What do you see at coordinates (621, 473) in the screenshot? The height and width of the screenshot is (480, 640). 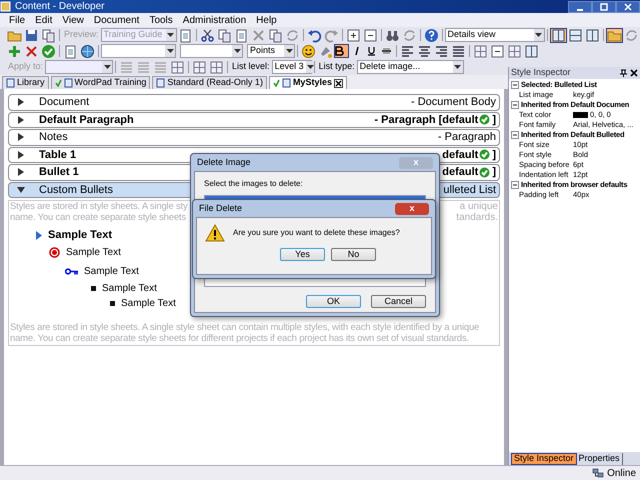 I see `status-text: Online` at bounding box center [621, 473].